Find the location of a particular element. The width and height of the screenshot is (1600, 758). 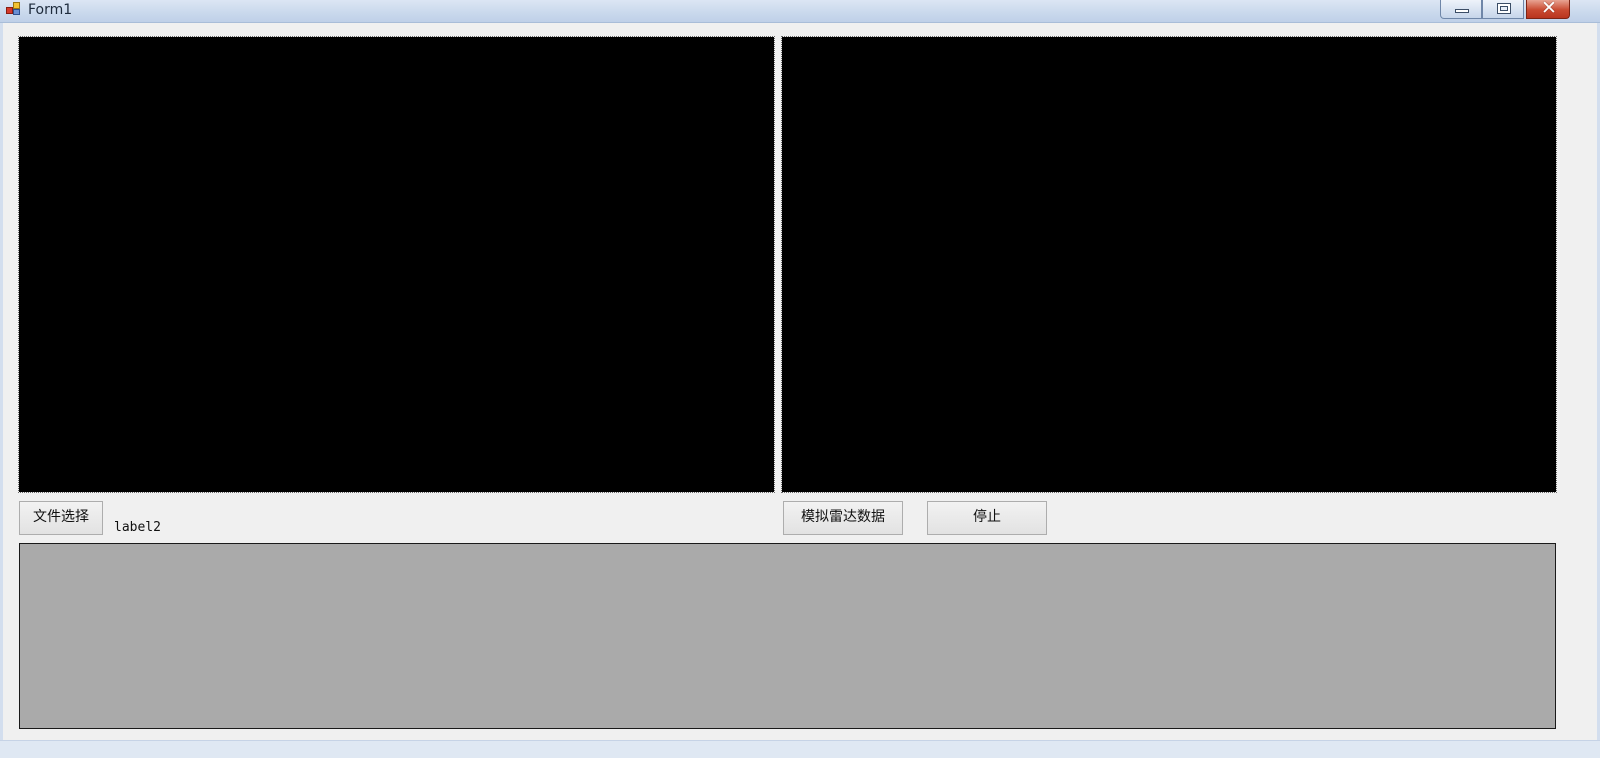

minimize-icon is located at coordinates (1462, 11).